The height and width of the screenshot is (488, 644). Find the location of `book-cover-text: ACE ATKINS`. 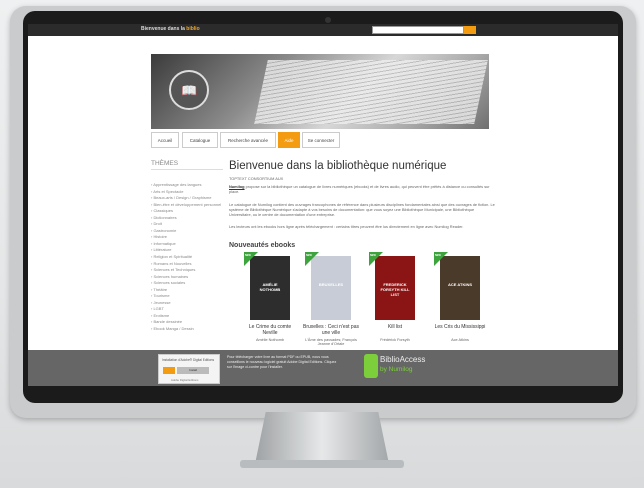

book-cover-text: ACE ATKINS is located at coordinates (460, 284).